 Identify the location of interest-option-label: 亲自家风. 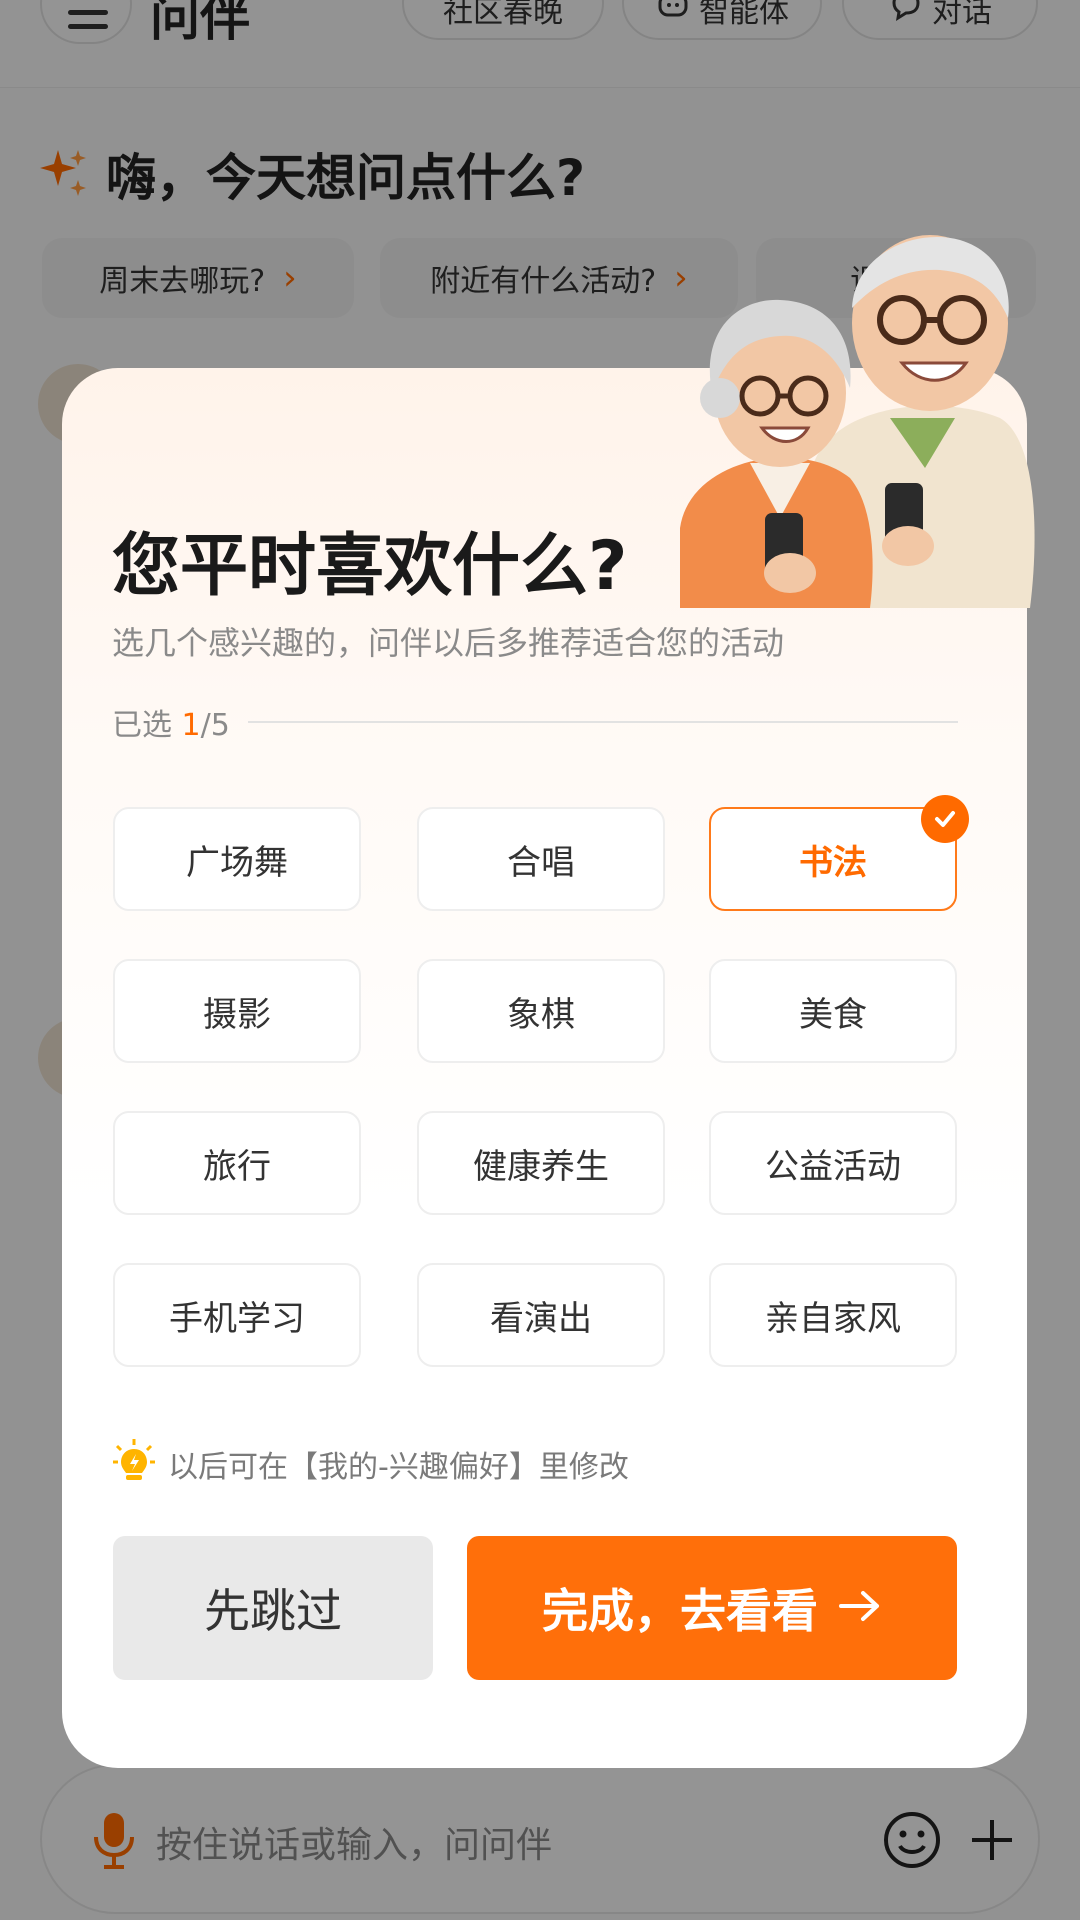
(833, 1318).